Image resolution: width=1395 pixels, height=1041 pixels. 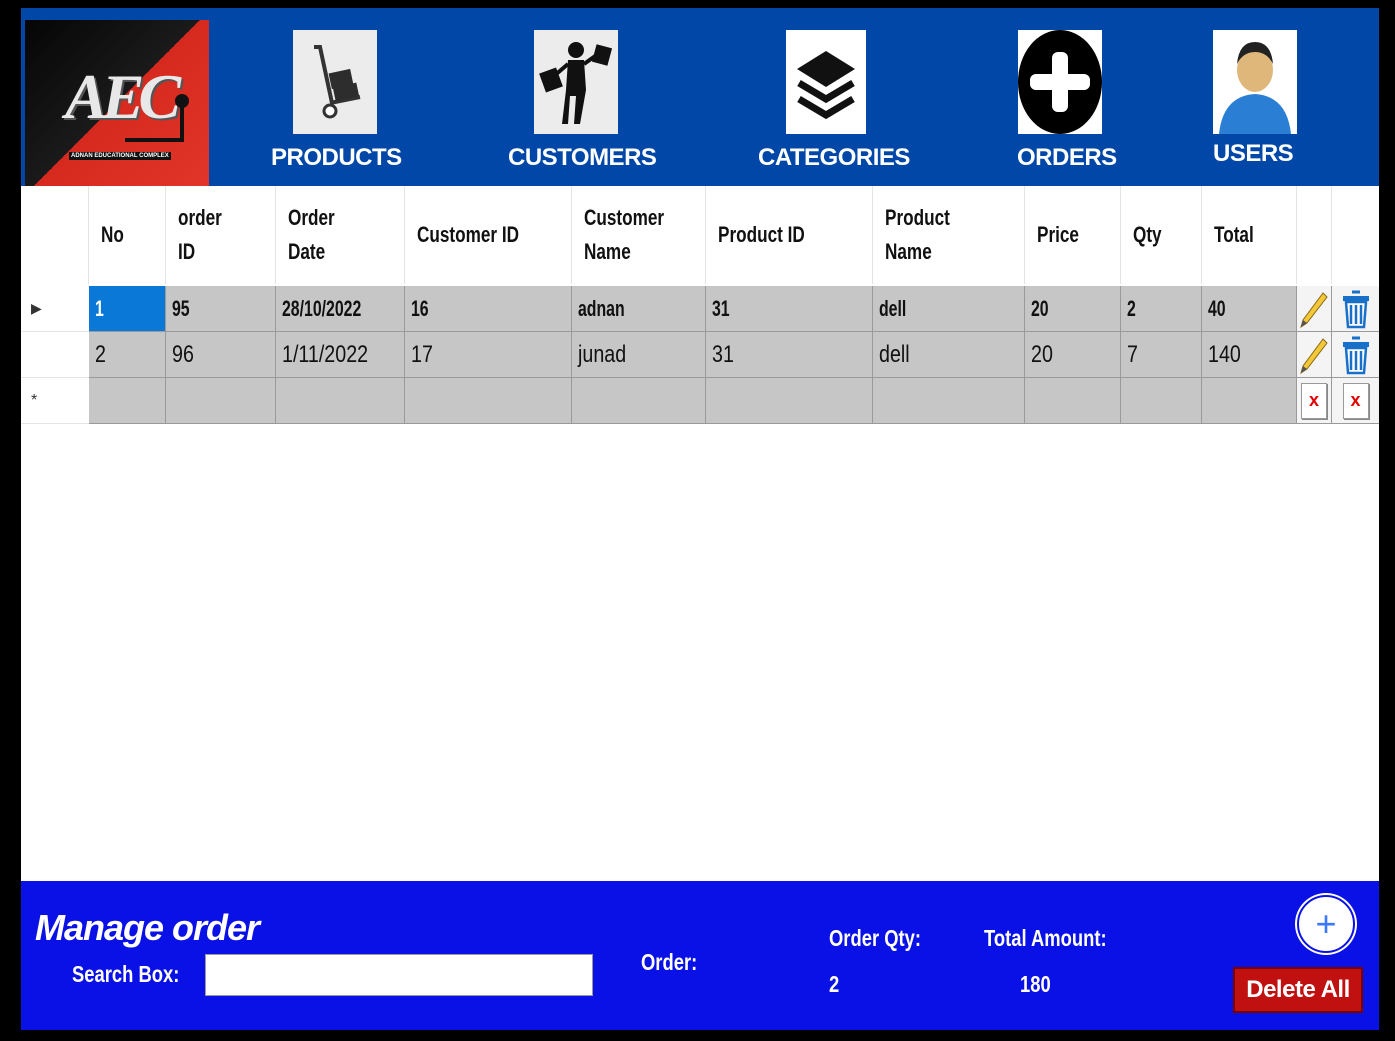 What do you see at coordinates (399, 975) in the screenshot?
I see `search-input` at bounding box center [399, 975].